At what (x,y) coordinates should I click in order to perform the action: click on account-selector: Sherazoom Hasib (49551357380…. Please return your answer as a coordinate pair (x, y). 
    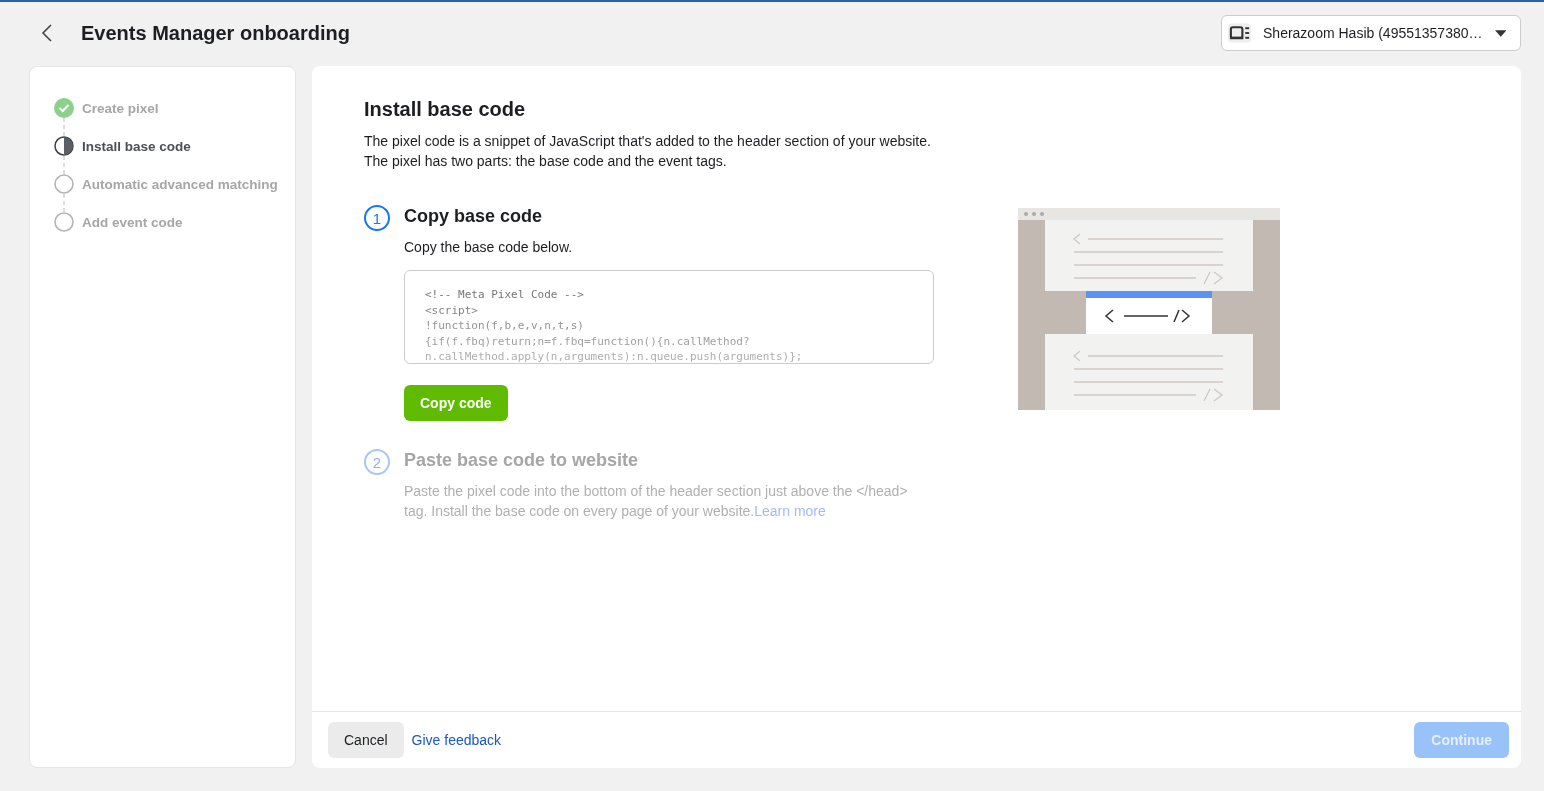
    Looking at the image, I should click on (1371, 33).